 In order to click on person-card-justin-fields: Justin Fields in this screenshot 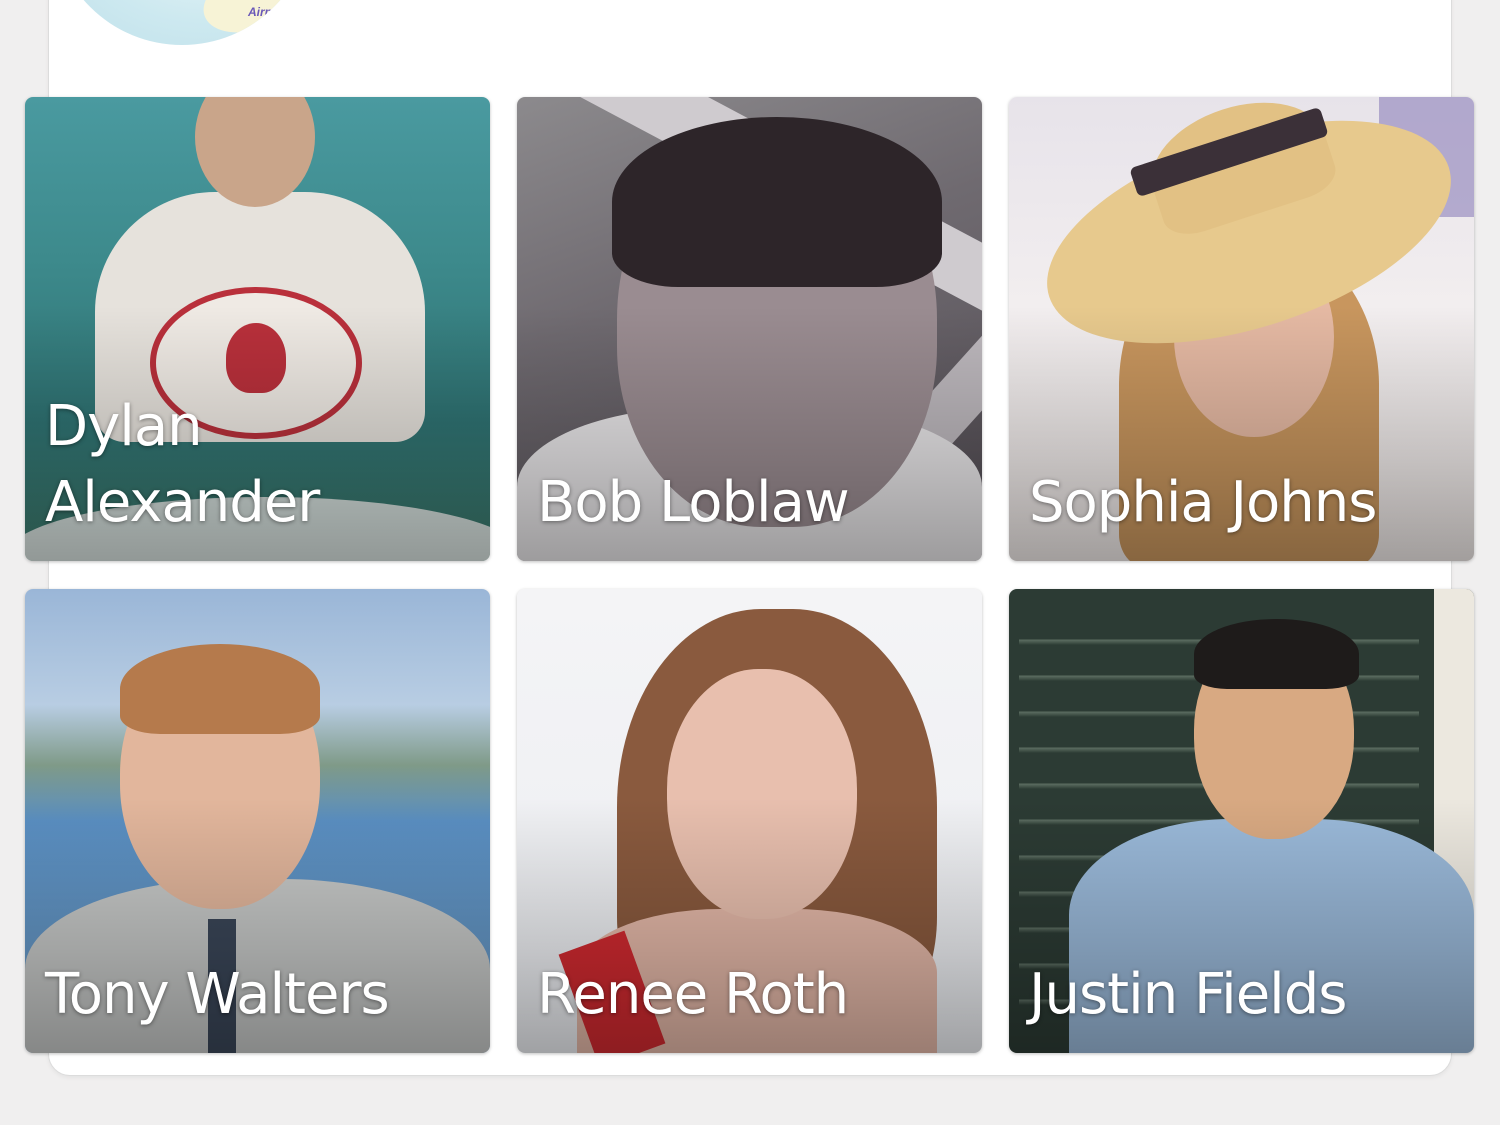, I will do `click(1241, 821)`.